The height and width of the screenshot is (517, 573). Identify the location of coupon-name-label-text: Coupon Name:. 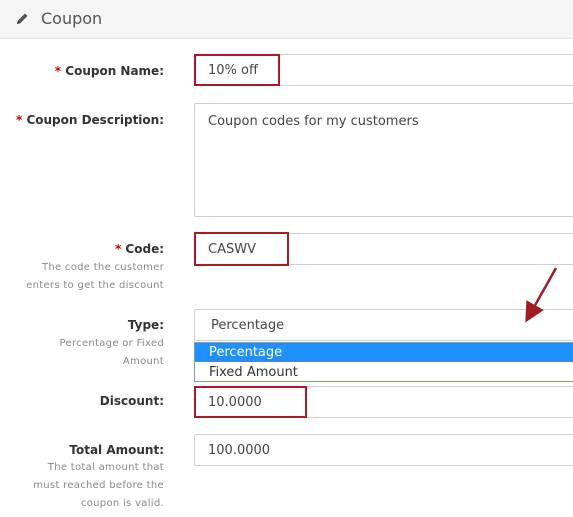
(114, 71).